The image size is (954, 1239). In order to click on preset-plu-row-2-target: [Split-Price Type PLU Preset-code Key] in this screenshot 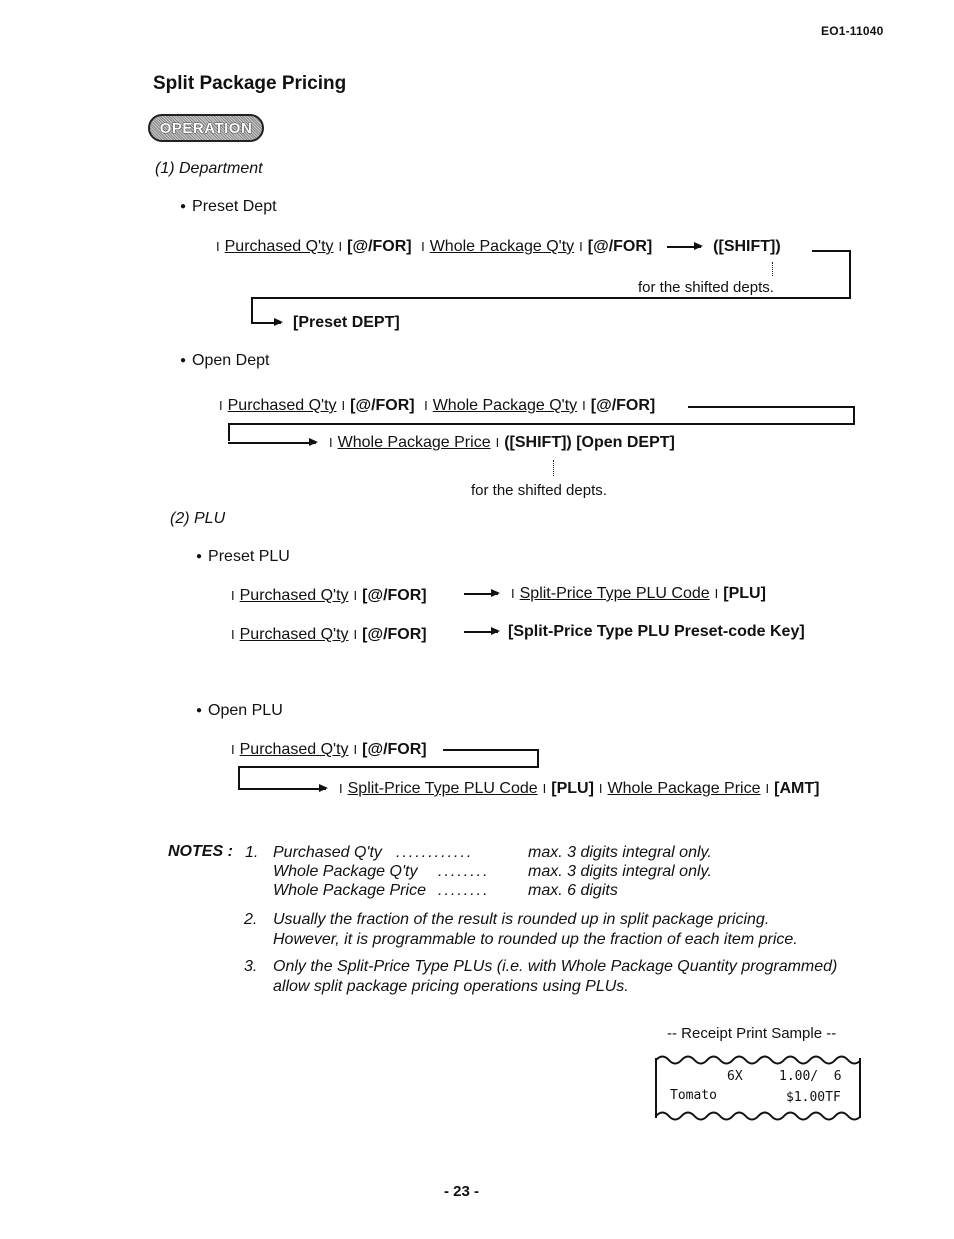, I will do `click(634, 632)`.